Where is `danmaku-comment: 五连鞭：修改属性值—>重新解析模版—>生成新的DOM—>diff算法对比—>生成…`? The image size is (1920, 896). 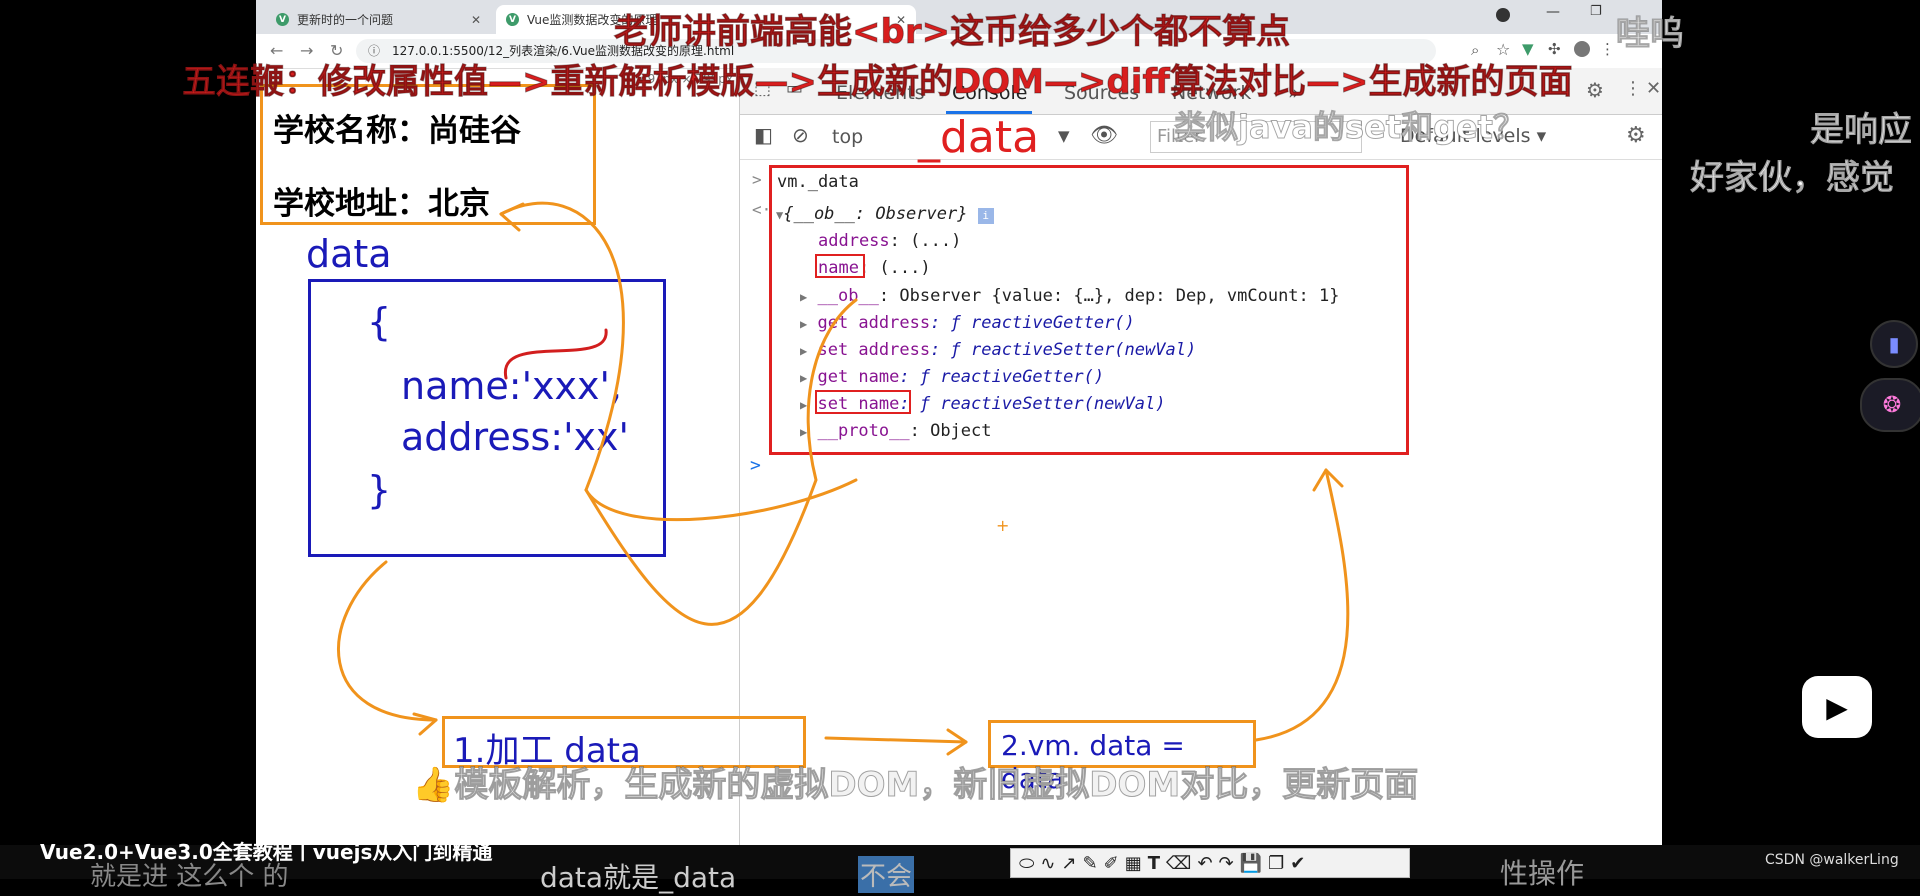 danmaku-comment: 五连鞭：修改属性值—>重新解析模版—>生成新的DOM—>diff算法对比—>生成… is located at coordinates (877, 82).